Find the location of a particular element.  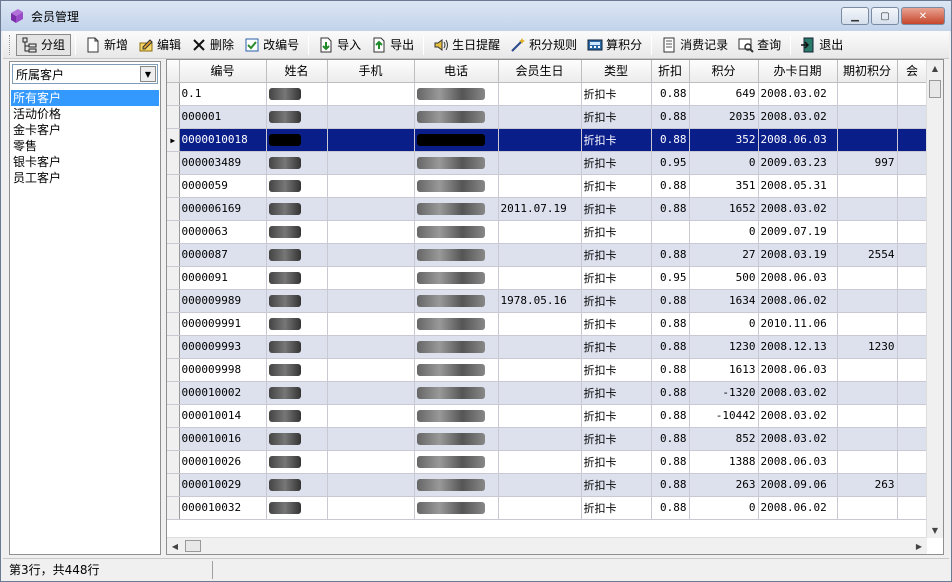

birthday-reminder-button: 生日提醒 is located at coordinates (466, 45).